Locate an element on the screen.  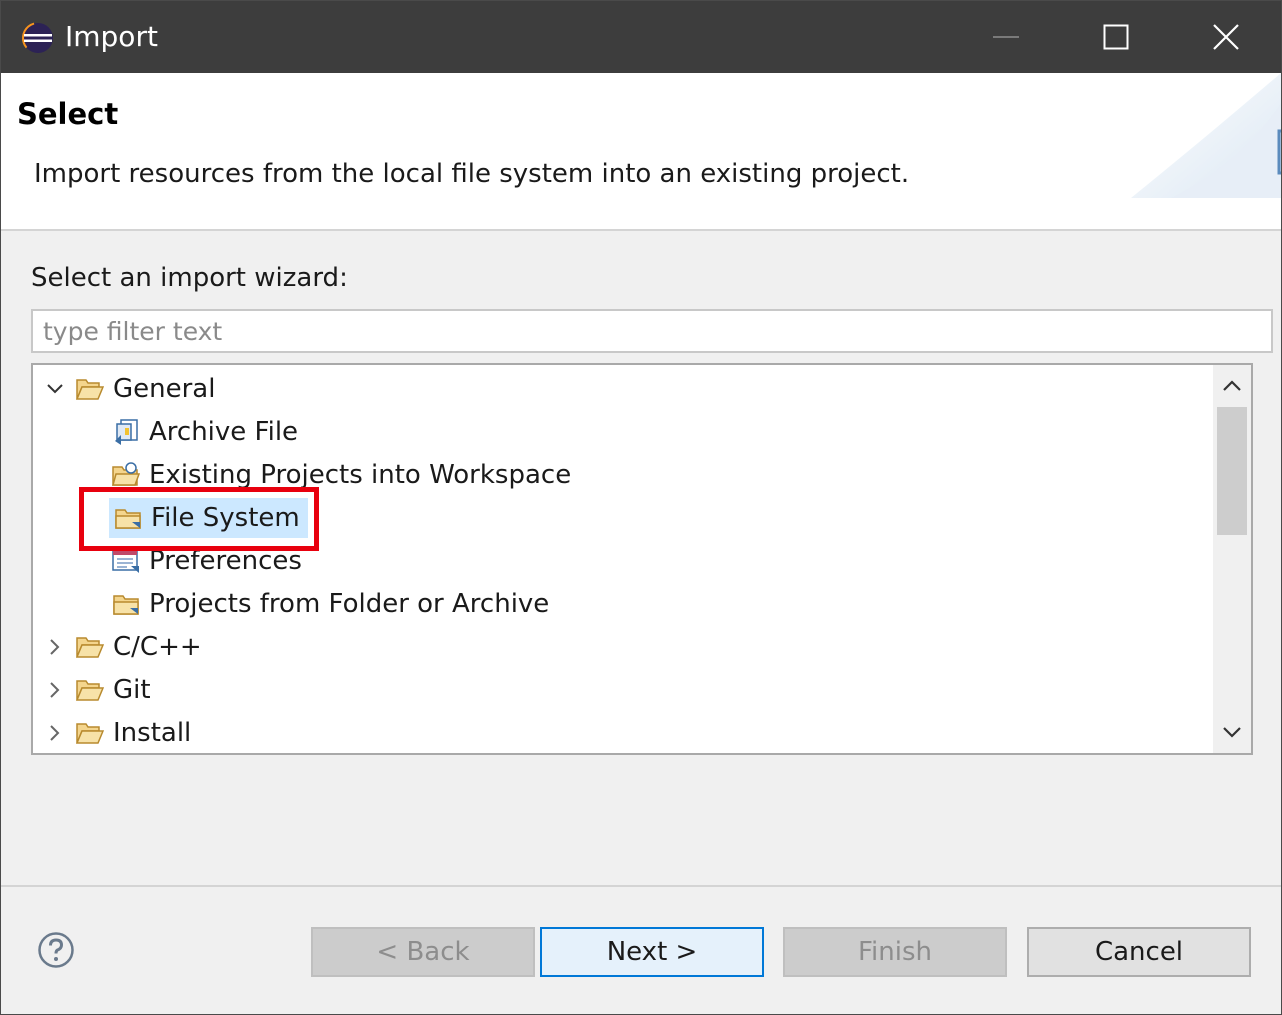
wizard-list-label: Select an import wizard: is located at coordinates (189, 278).